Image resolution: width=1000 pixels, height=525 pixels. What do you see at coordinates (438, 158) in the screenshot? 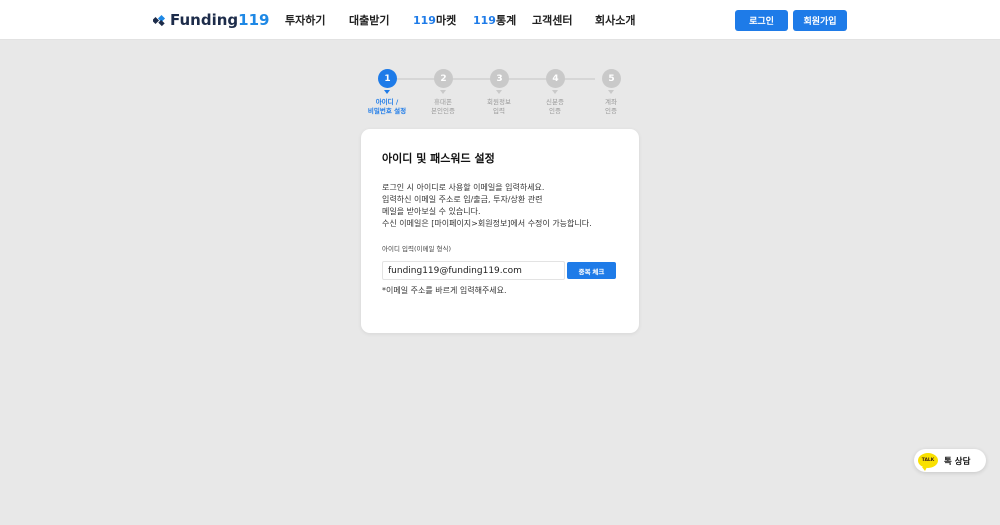
I see `card-title: 아이디 및 패스워드 설정` at bounding box center [438, 158].